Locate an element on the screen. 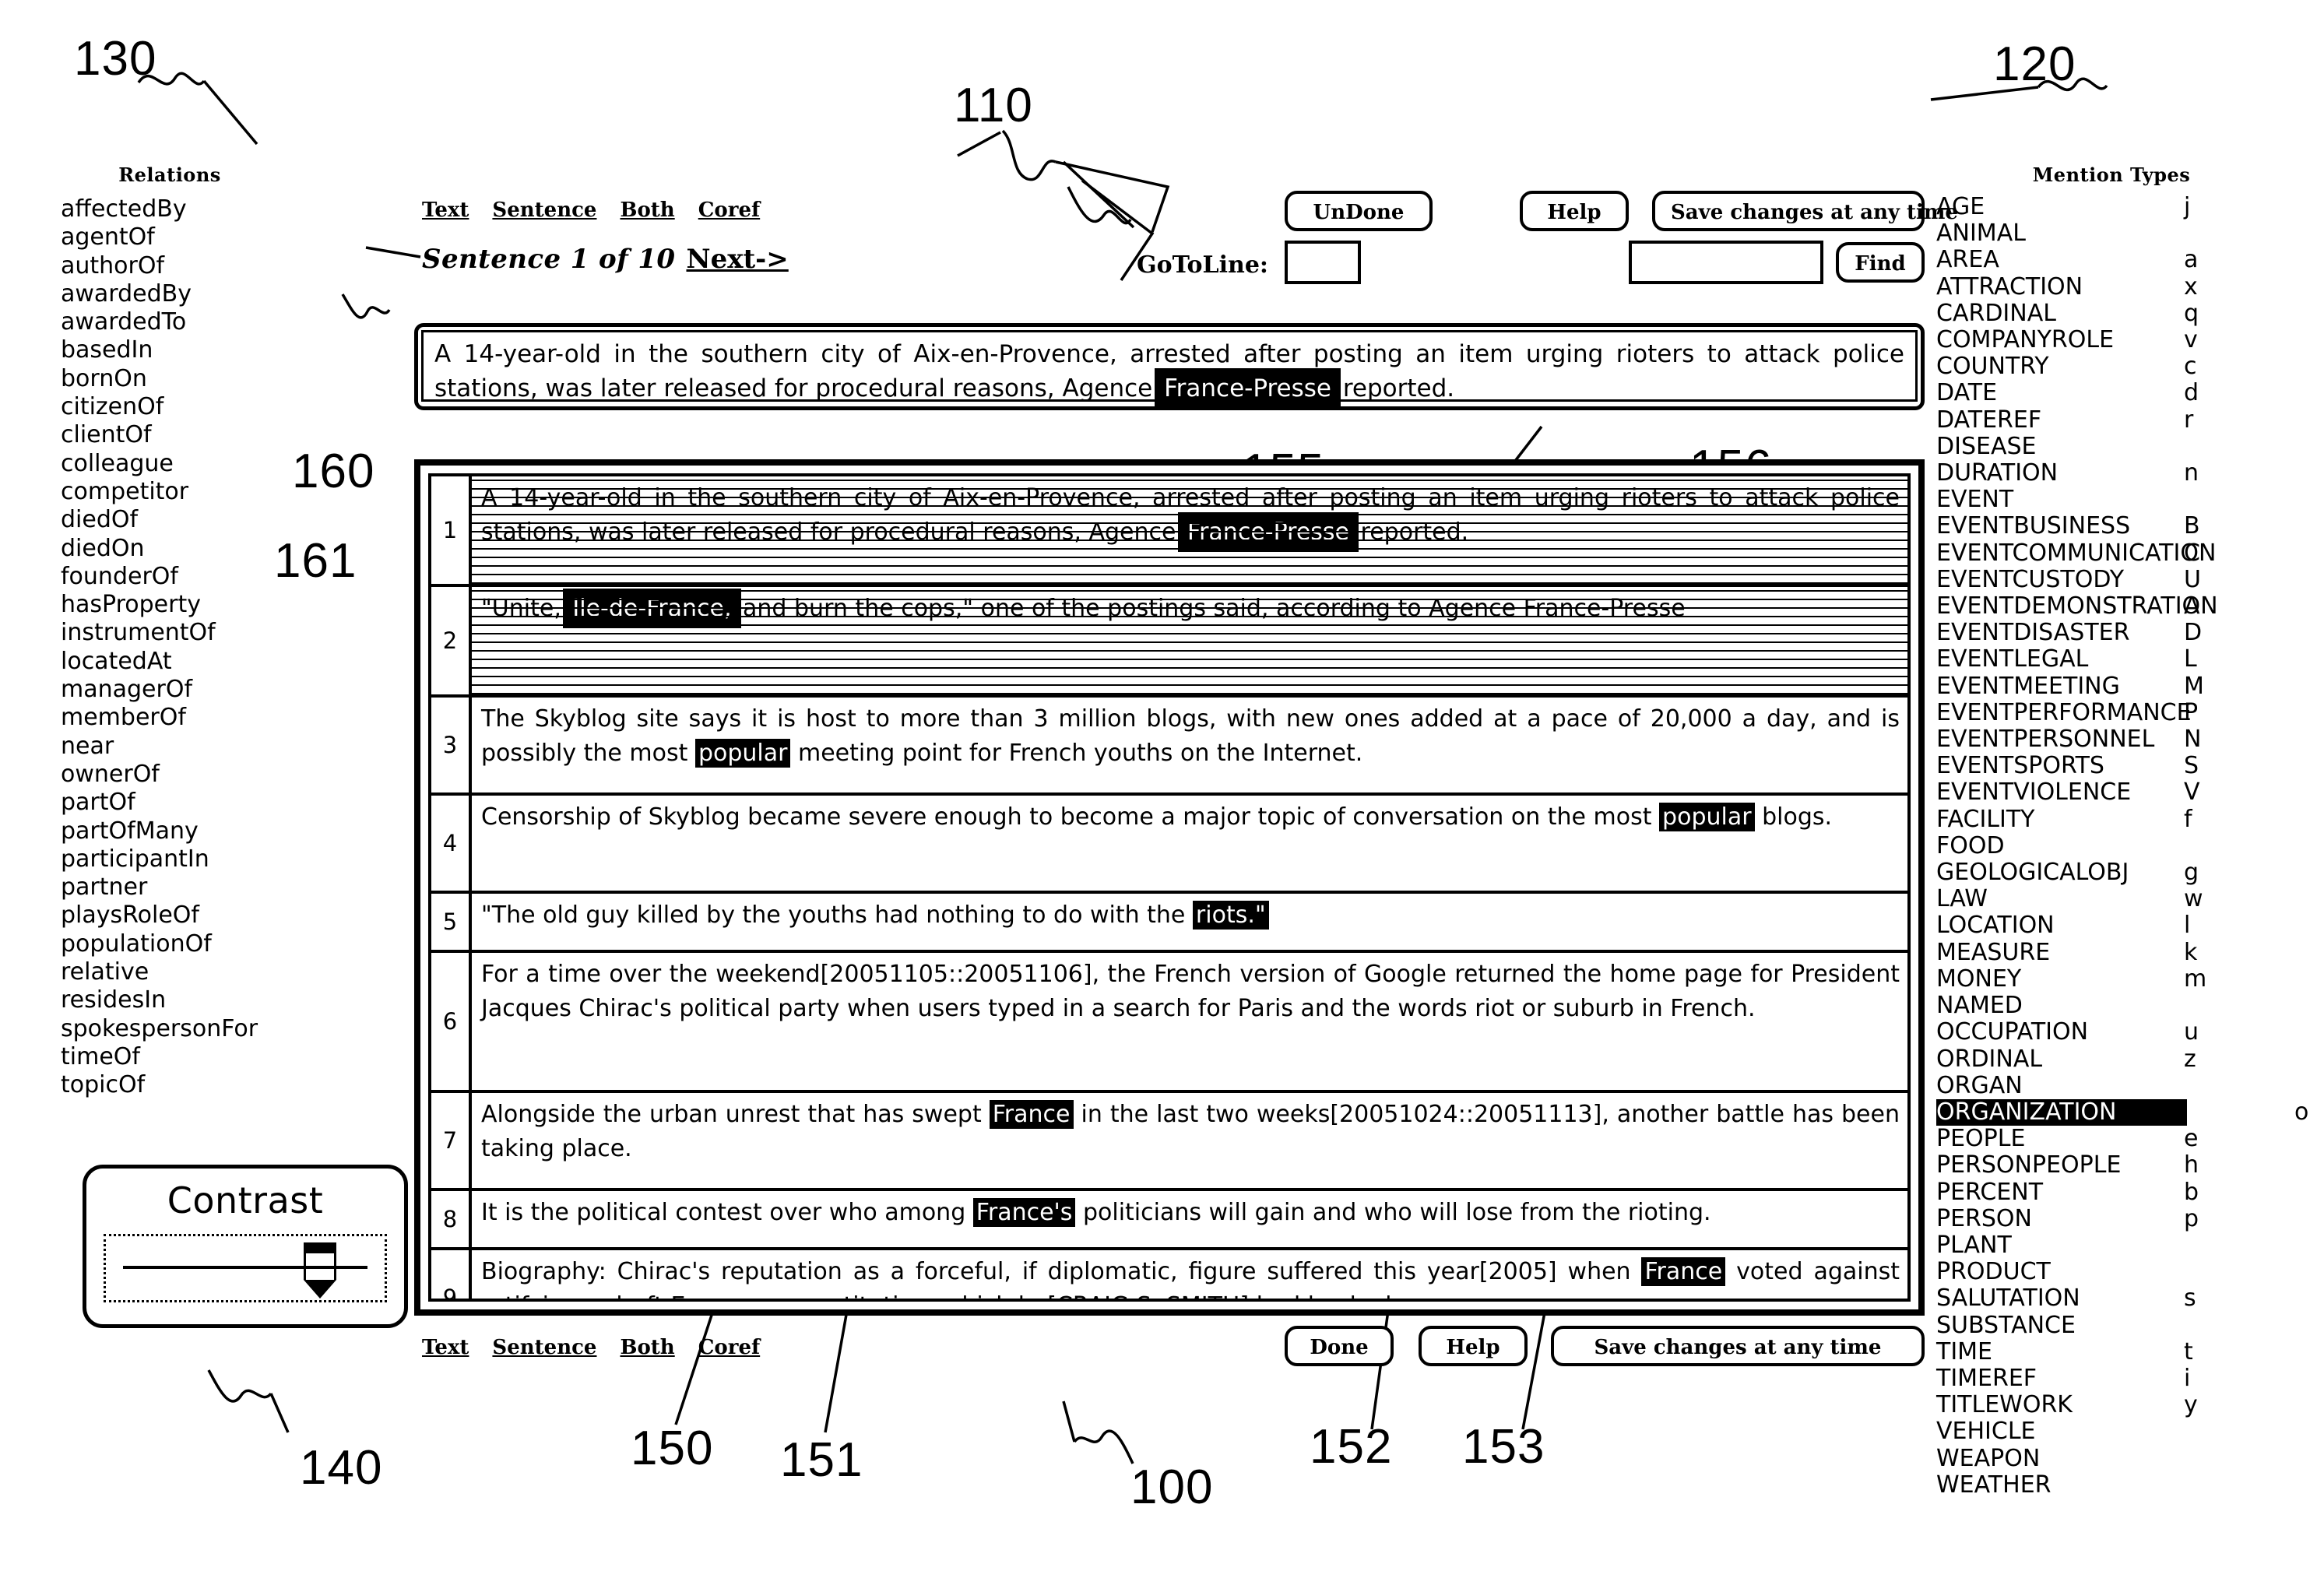 Image resolution: width=2324 pixels, height=1585 pixels. relation-item: citizenOf is located at coordinates (216, 407).